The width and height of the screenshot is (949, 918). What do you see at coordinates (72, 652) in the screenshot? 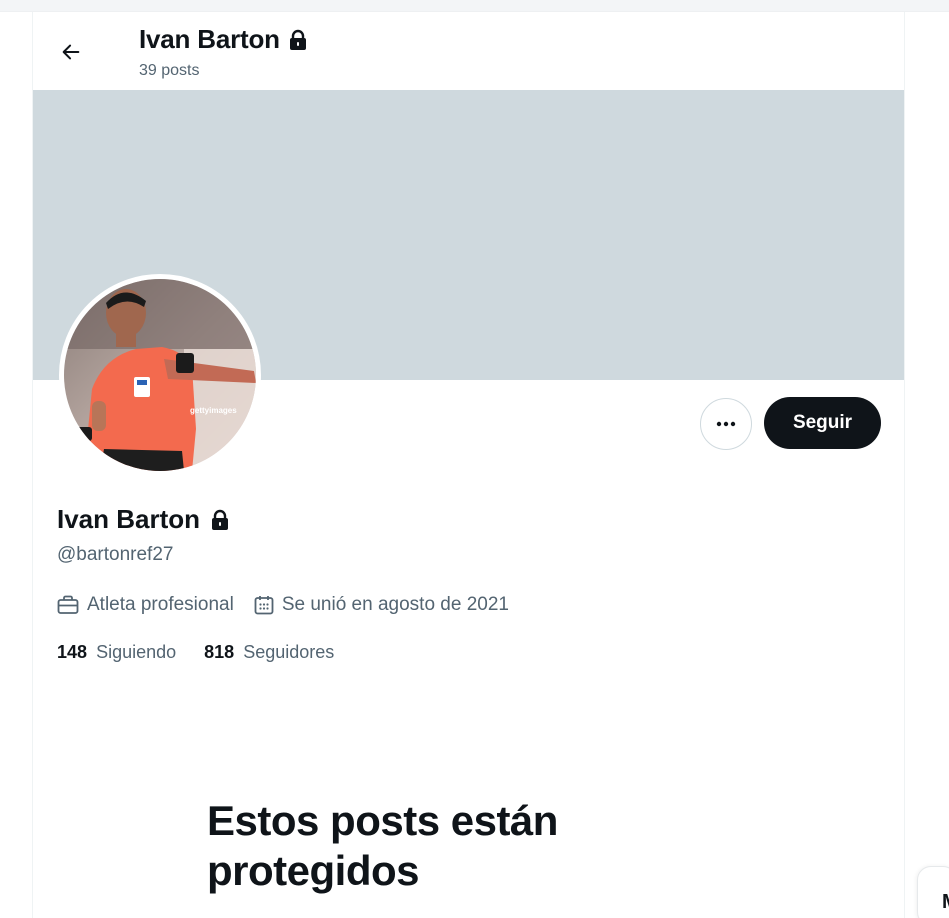
I see `following-count: 148` at bounding box center [72, 652].